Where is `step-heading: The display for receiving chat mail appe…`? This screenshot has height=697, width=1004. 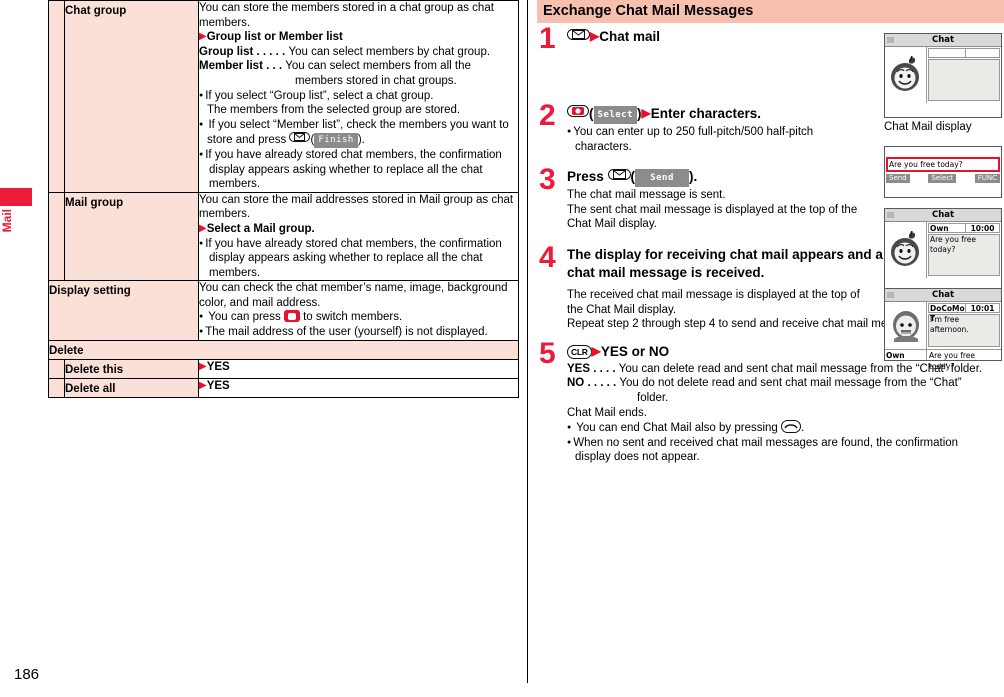 step-heading: The display for receiving chat mail appe… is located at coordinates (725, 263).